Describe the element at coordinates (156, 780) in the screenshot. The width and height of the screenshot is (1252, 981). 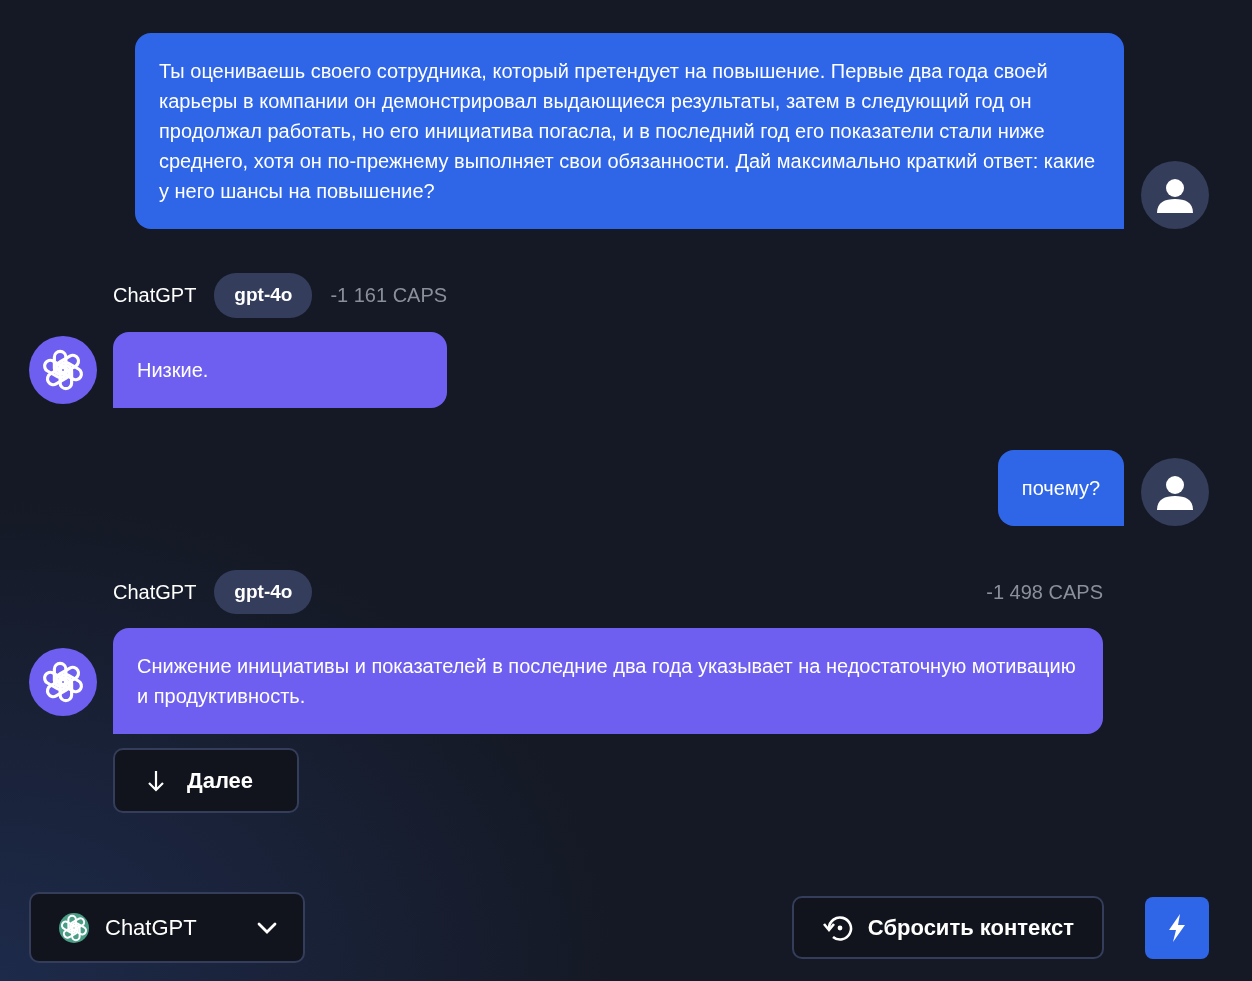
I see `arrow-down-icon` at that location.